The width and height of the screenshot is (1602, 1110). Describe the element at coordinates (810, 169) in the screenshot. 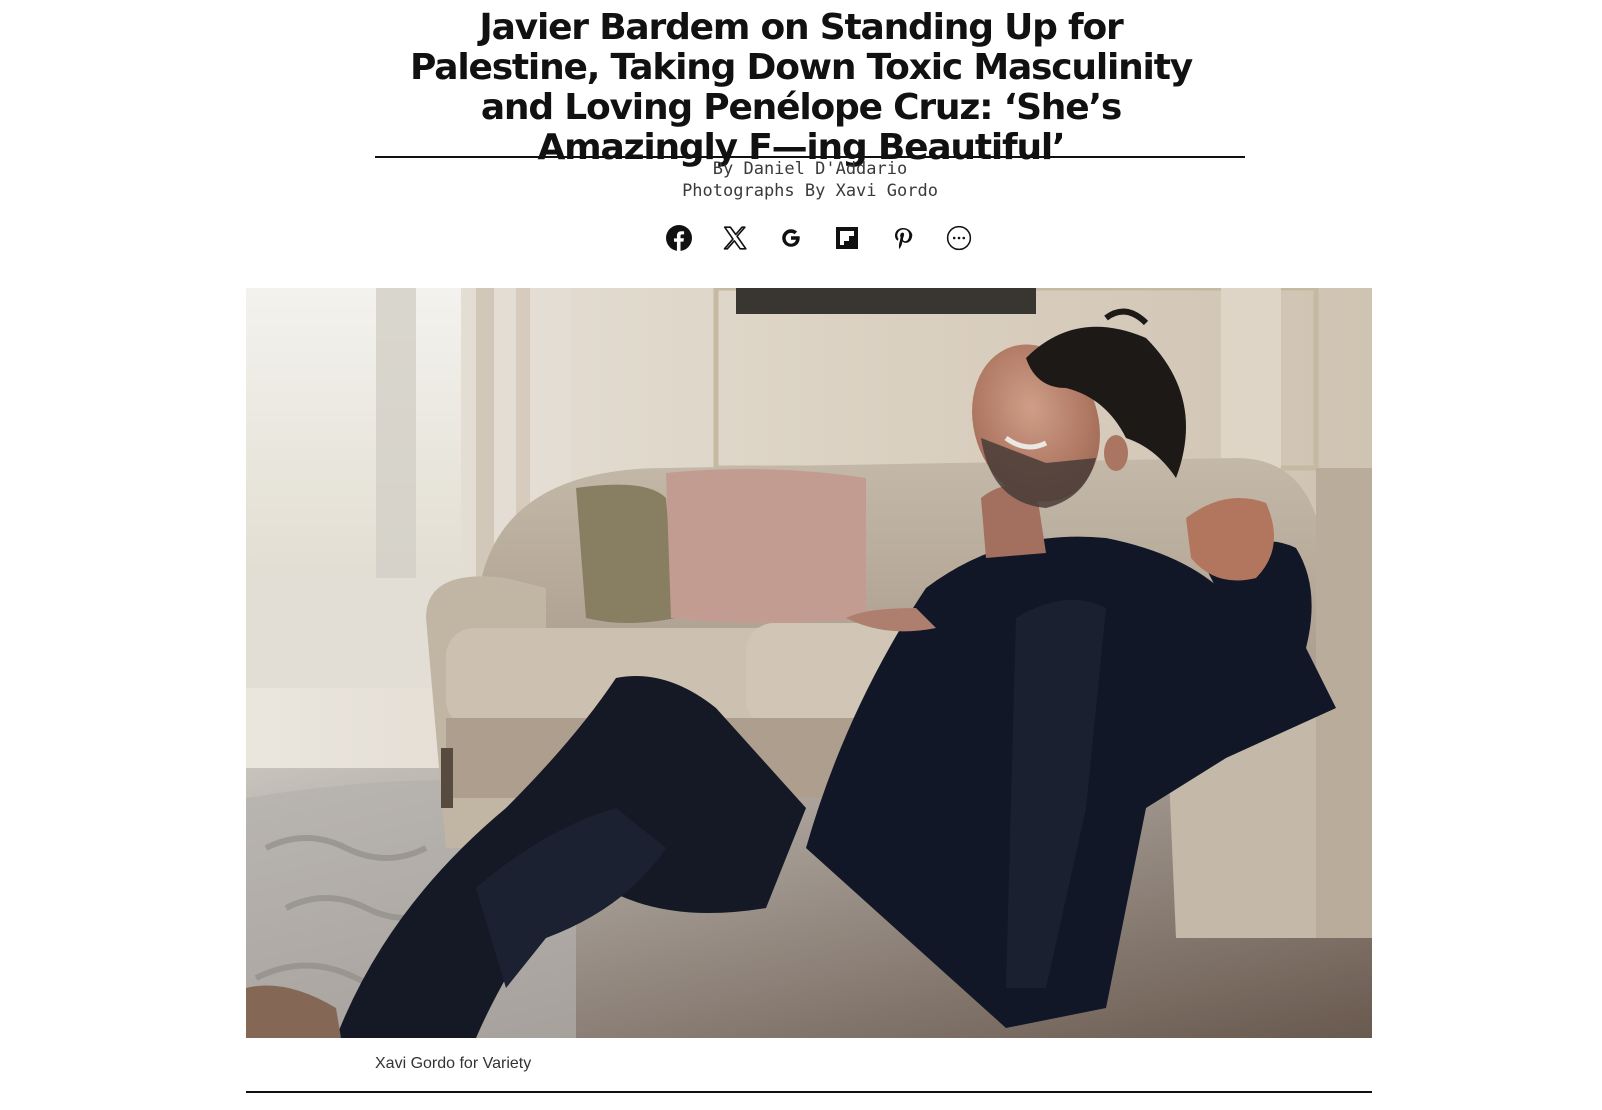

I see `author-byline: By Daniel D'Addario` at that location.